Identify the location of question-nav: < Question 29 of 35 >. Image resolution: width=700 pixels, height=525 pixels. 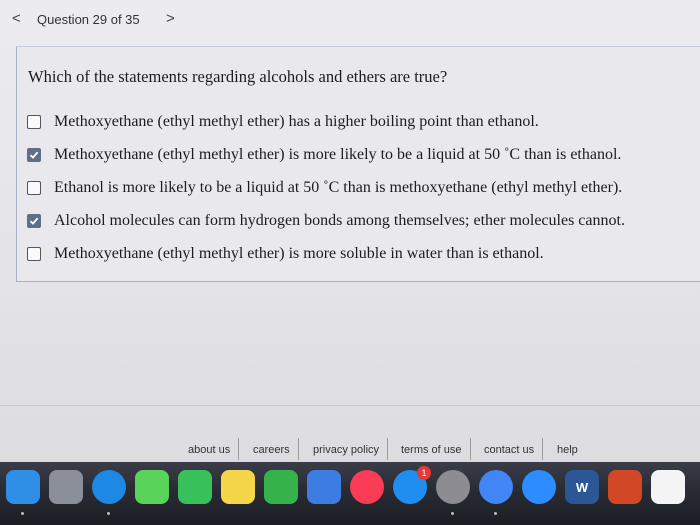
(350, 20).